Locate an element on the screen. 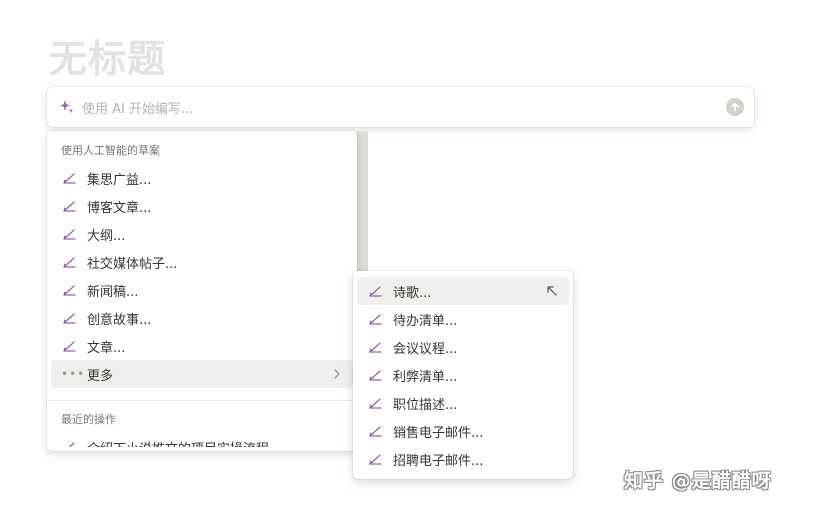 The width and height of the screenshot is (823, 515). menu-item-label: 更多 is located at coordinates (100, 376).